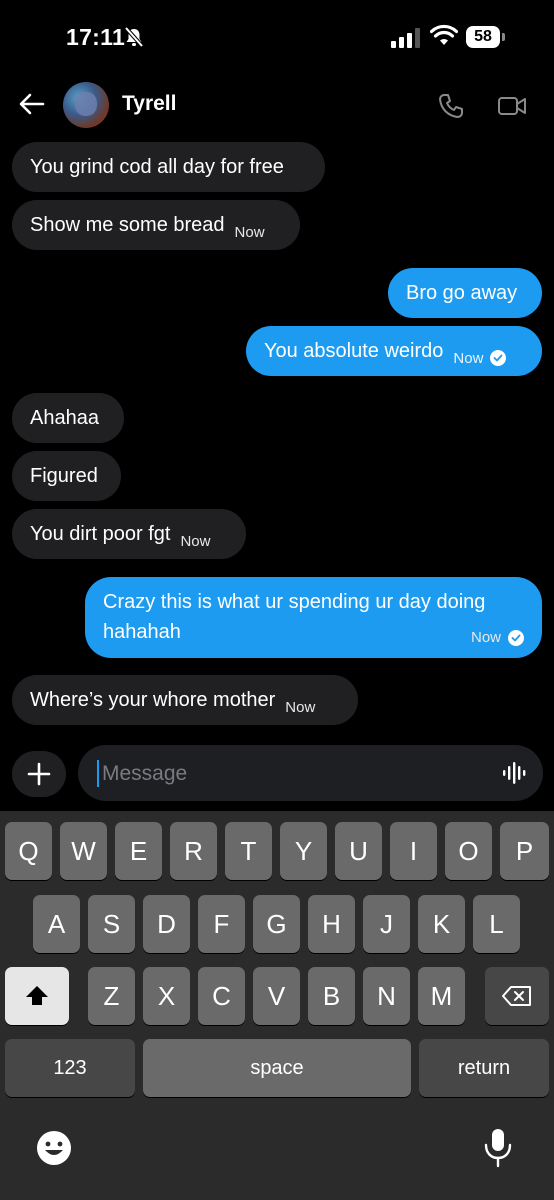 This screenshot has width=554, height=1200. Describe the element at coordinates (138, 851) in the screenshot. I see `key-e: E` at that location.